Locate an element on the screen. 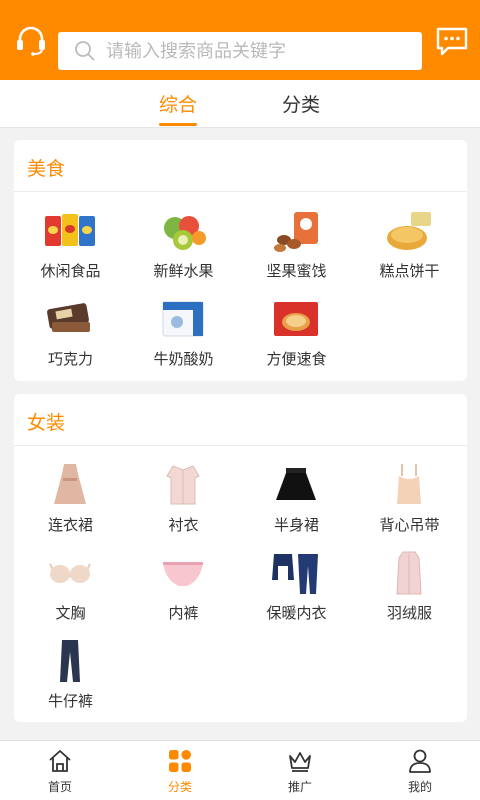 This screenshot has height=800, width=480. tab-category: 分类 is located at coordinates (301, 105).